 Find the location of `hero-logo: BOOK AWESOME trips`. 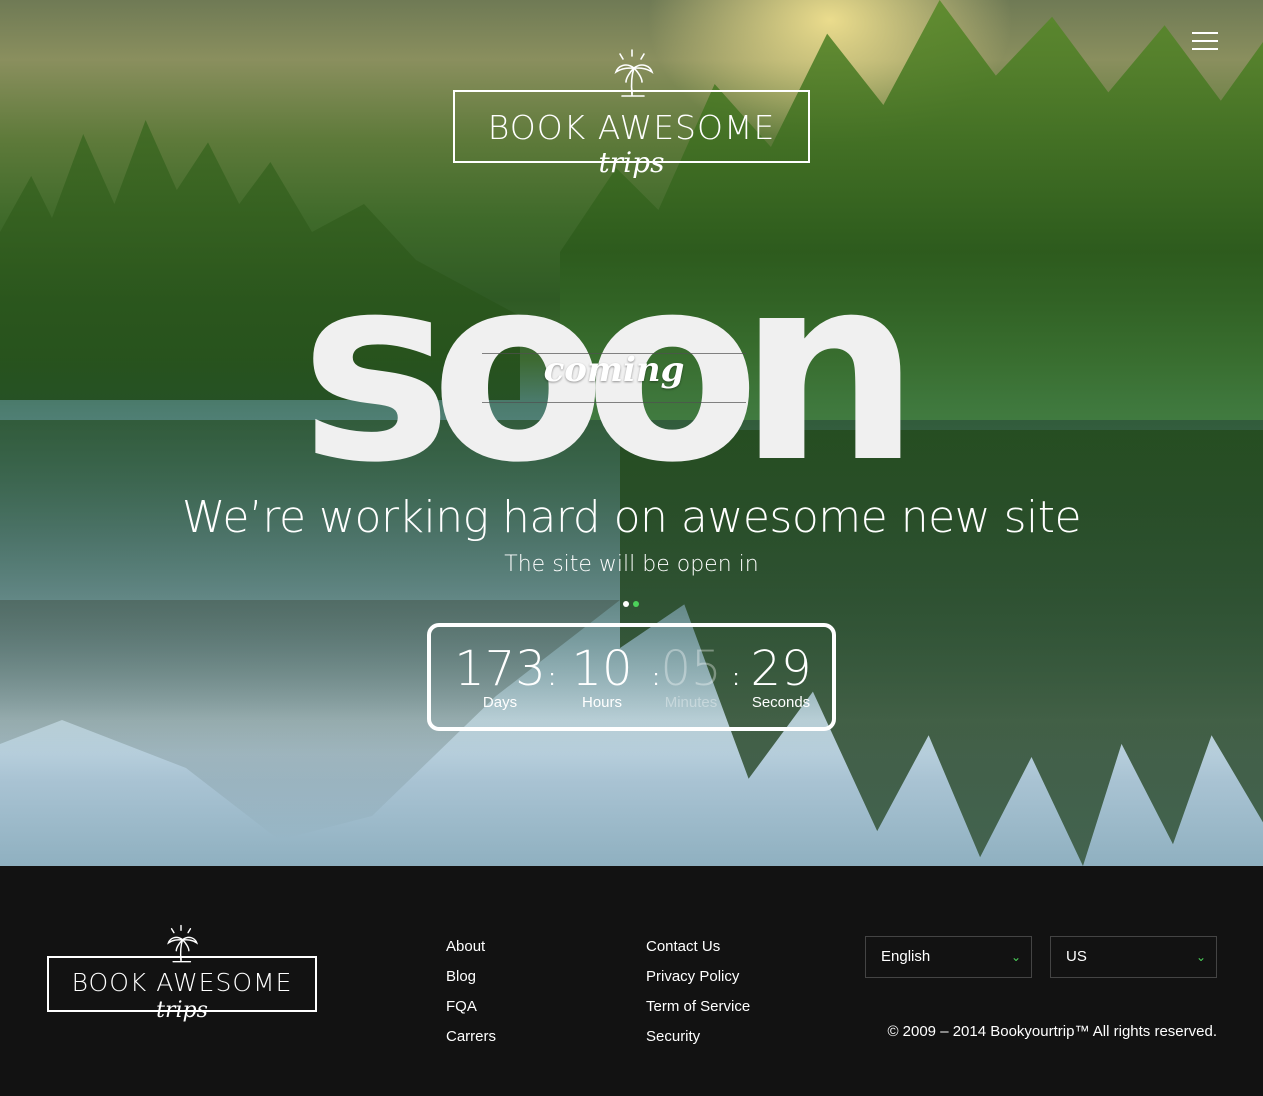

hero-logo: BOOK AWESOME trips is located at coordinates (631, 121).